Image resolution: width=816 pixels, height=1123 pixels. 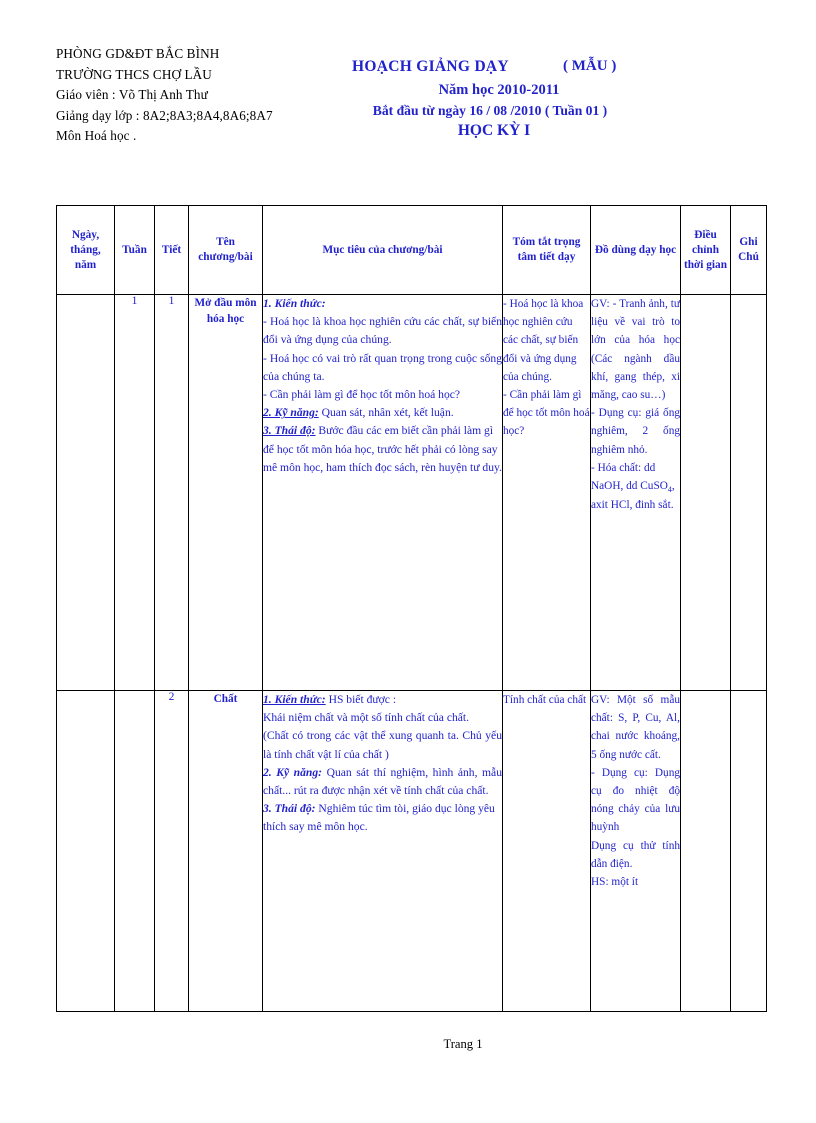 I want to click on objective-knowledge-line: 1. Kiến thức:, so click(x=382, y=304).